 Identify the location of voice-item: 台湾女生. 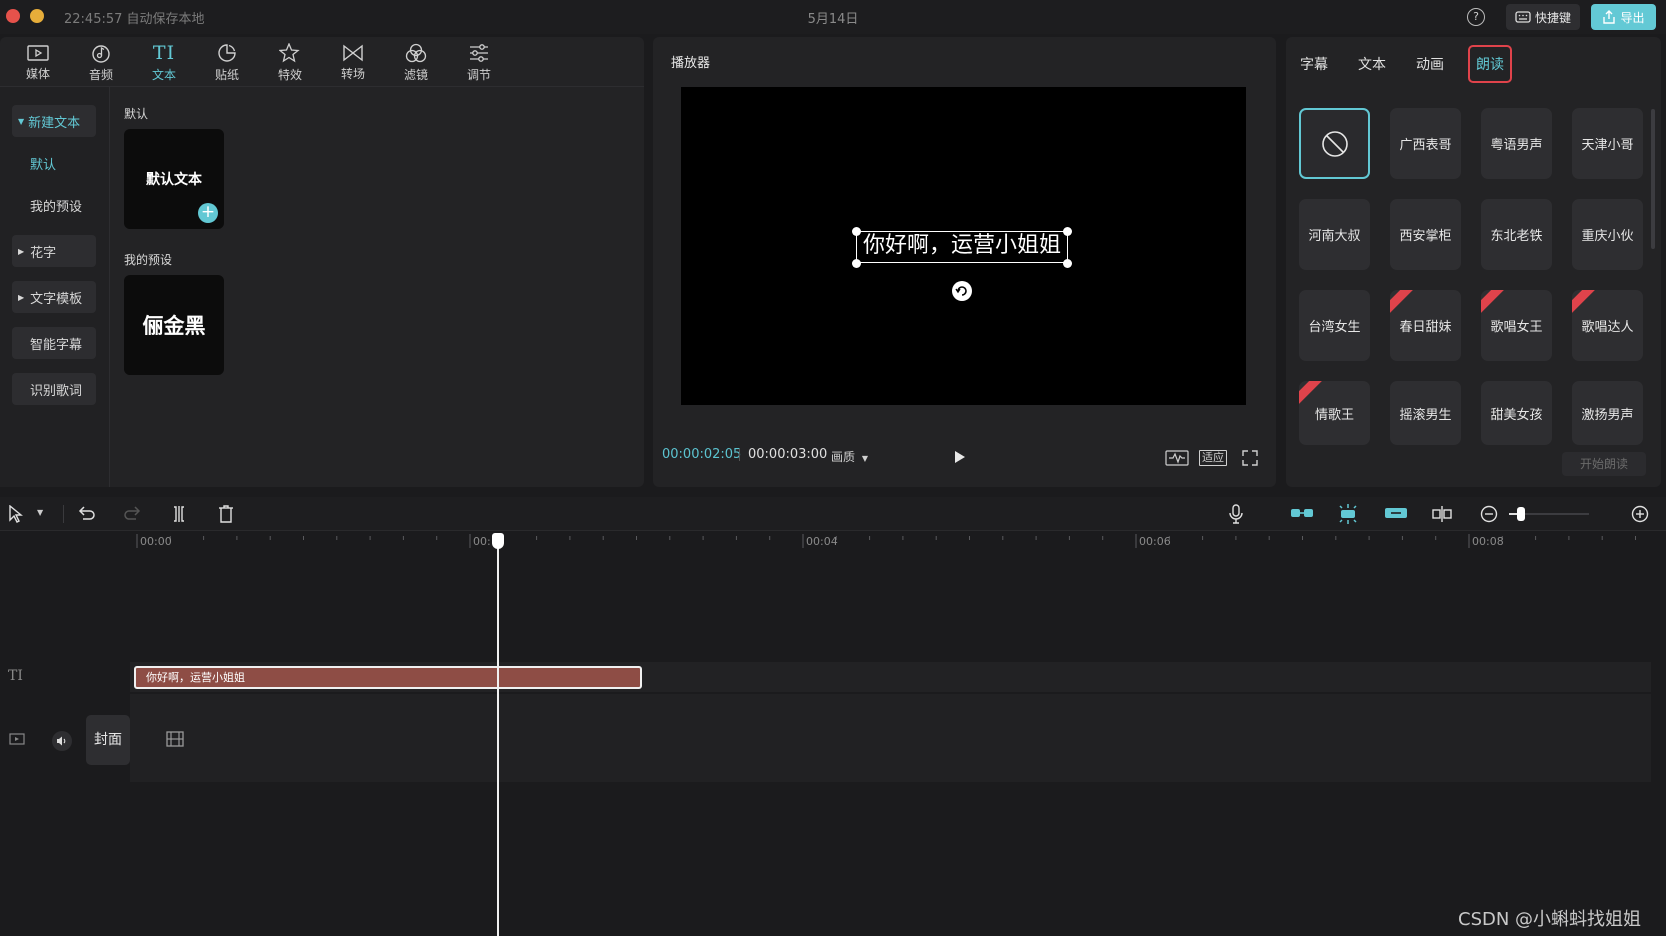
(1334, 325).